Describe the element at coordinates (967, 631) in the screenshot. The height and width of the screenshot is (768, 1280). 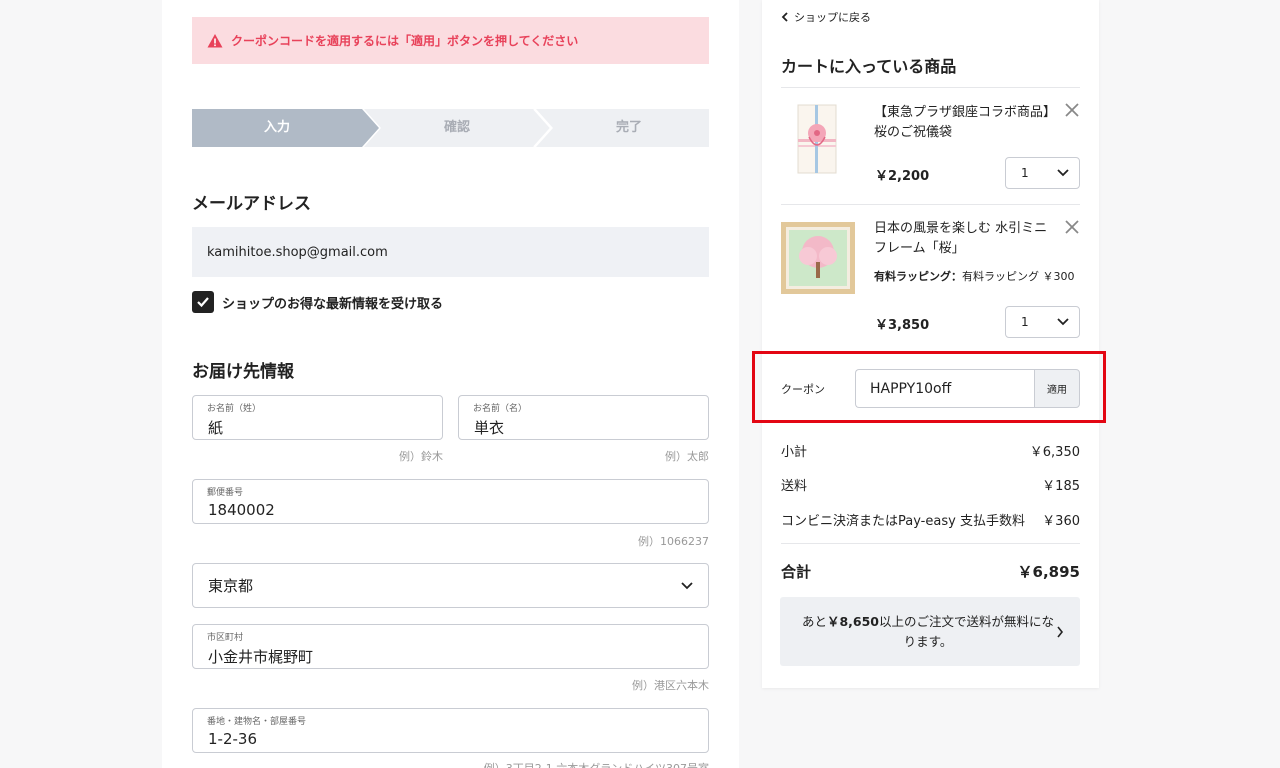
I see `free-shipping-suffix: 以上のご注文で送料が無料になります。` at that location.